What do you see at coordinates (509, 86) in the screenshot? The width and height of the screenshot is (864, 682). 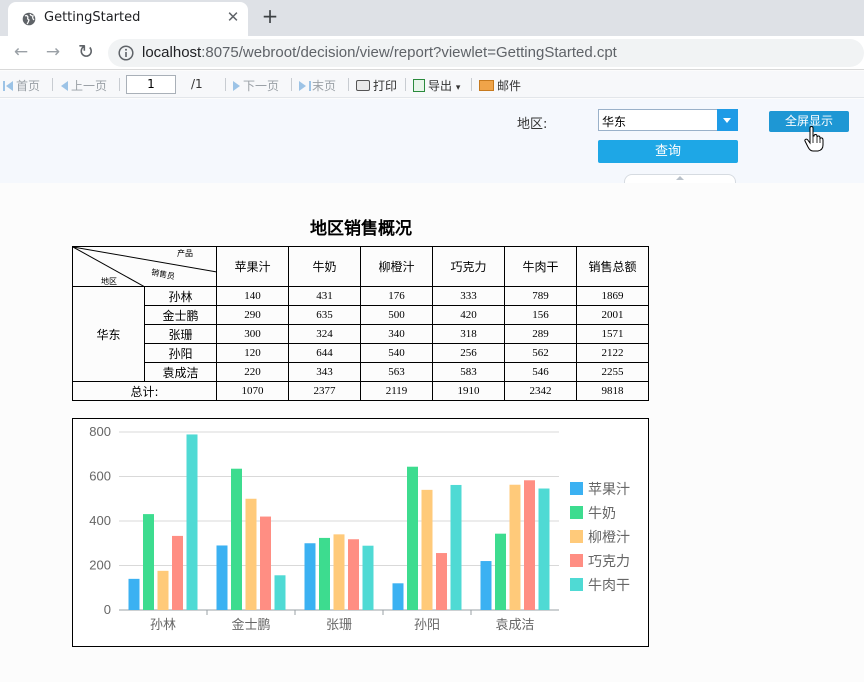 I see `email-label: 邮件` at bounding box center [509, 86].